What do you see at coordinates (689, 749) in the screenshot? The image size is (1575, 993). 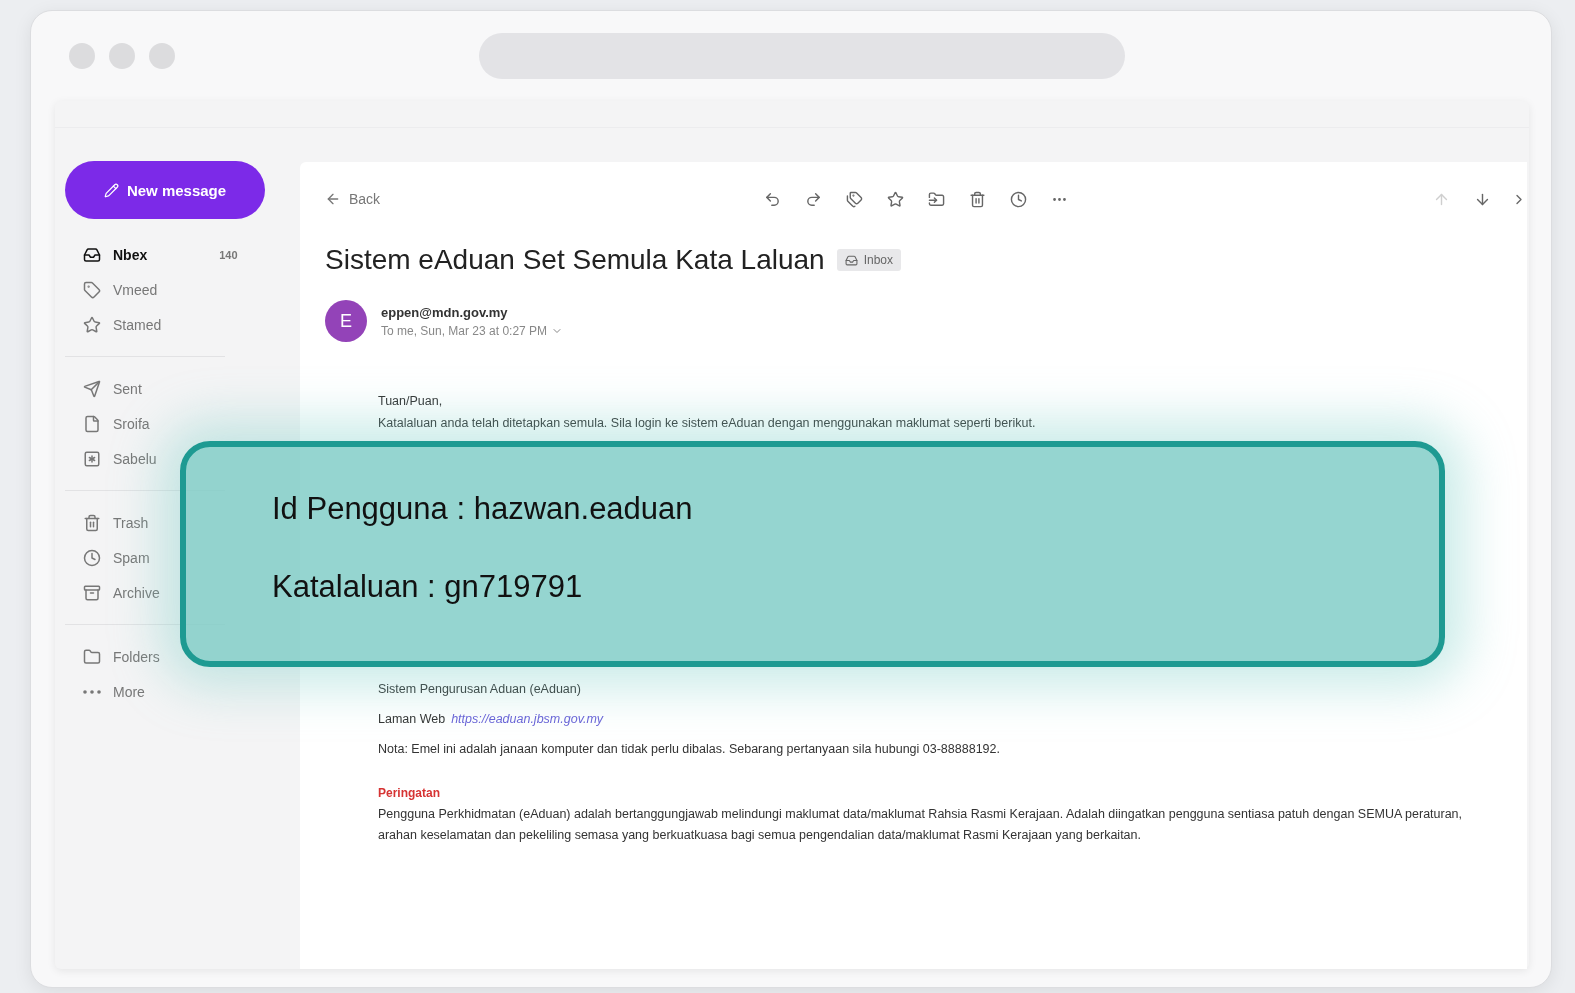 I see `message-text: Nota: Emel ini adalah janaan komputer dan tidak perlu dibalas. Sebarang pertanyaan sila hubungi 03-88888192.` at bounding box center [689, 749].